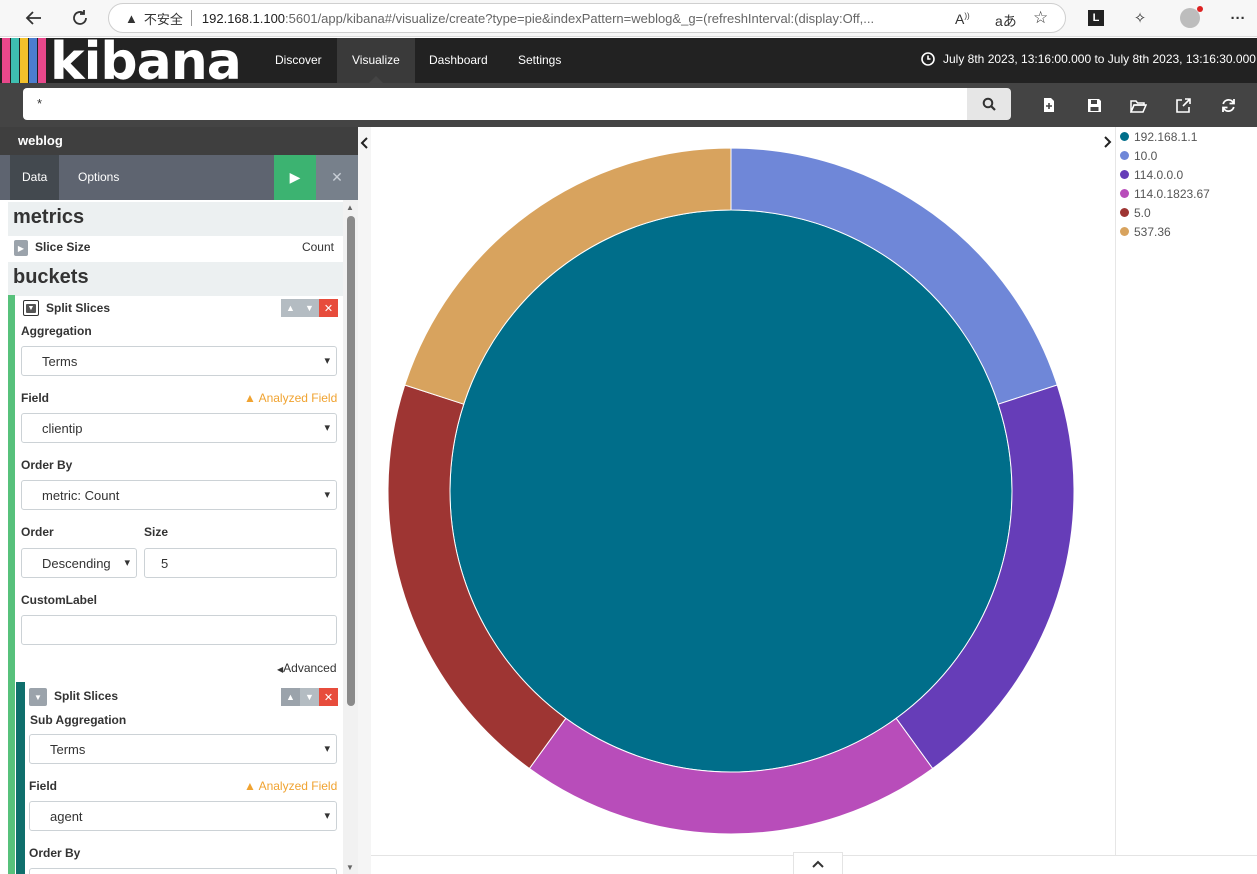  I want to click on field-label: Field, so click(35, 398).